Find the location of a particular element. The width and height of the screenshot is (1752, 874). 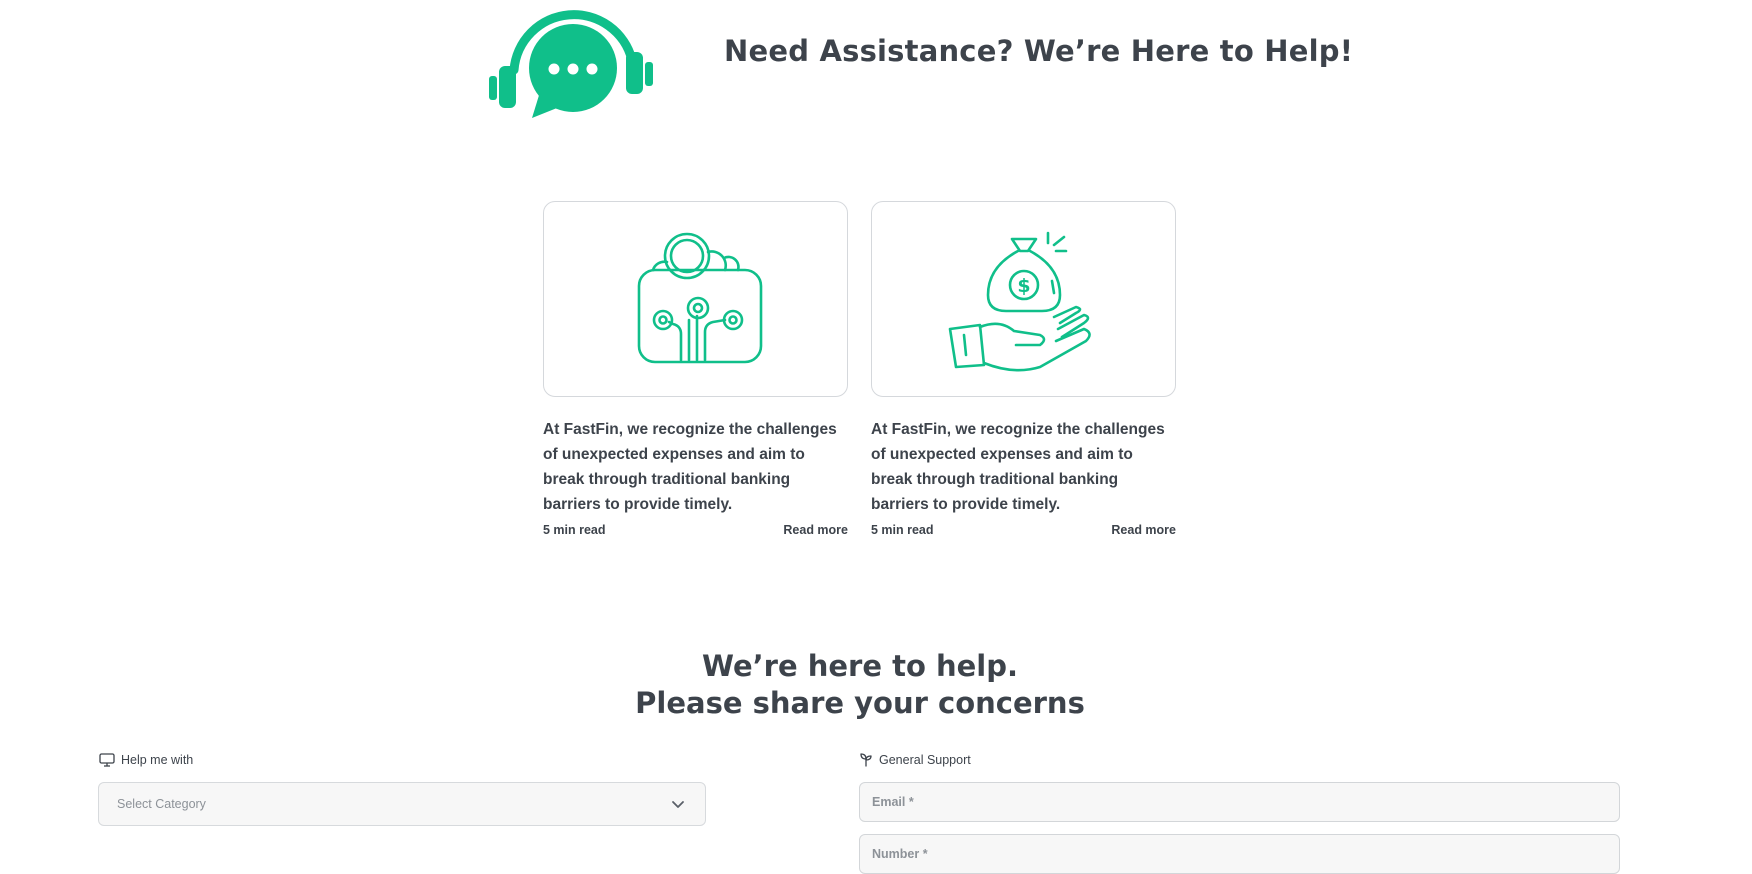

help-me-with-text: Help me with is located at coordinates (157, 760).